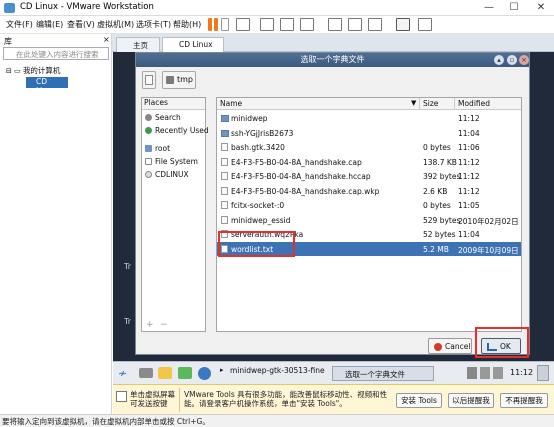  Describe the element at coordinates (225, 118) in the screenshot. I see `folder-icon` at that location.